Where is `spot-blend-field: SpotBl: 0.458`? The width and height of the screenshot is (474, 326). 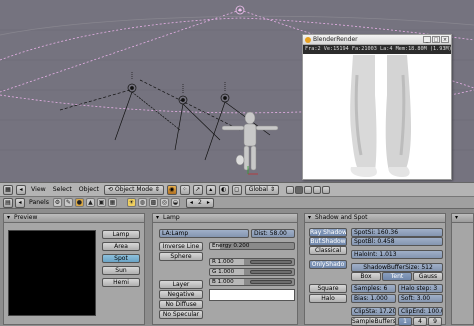
spot-blend-field: SpotBl: 0.458 is located at coordinates (397, 241).